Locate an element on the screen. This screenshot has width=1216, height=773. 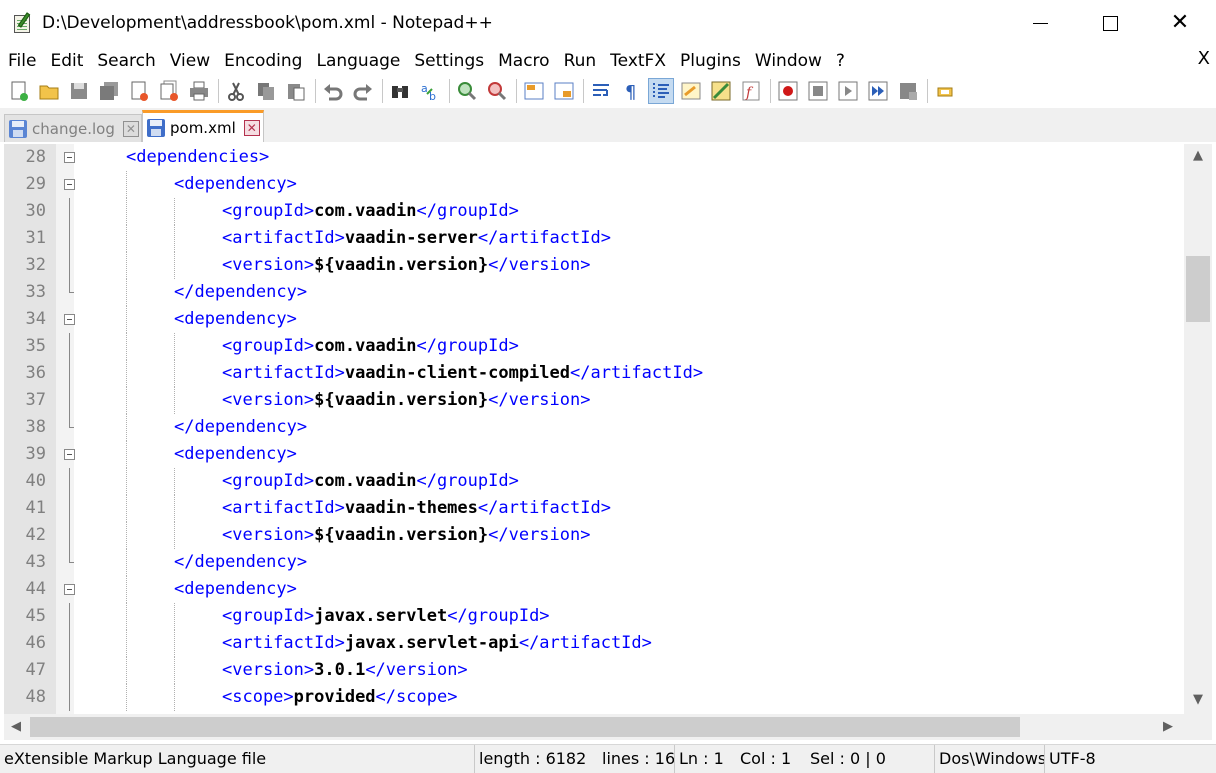
document-map-button is located at coordinates (721, 91).